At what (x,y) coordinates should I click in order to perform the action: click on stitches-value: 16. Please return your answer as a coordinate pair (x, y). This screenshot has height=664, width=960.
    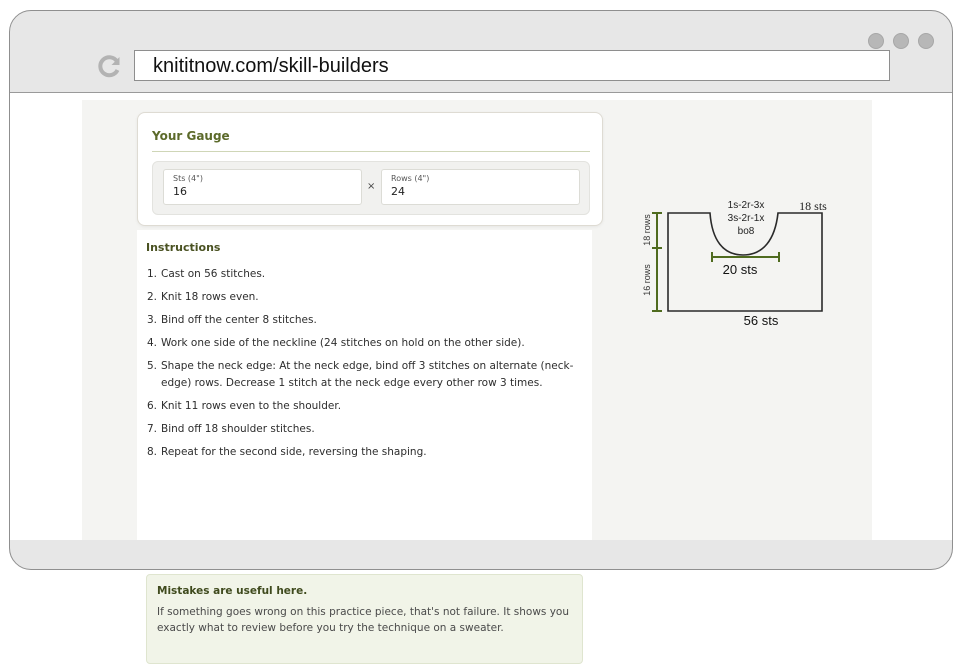
    Looking at the image, I should click on (180, 191).